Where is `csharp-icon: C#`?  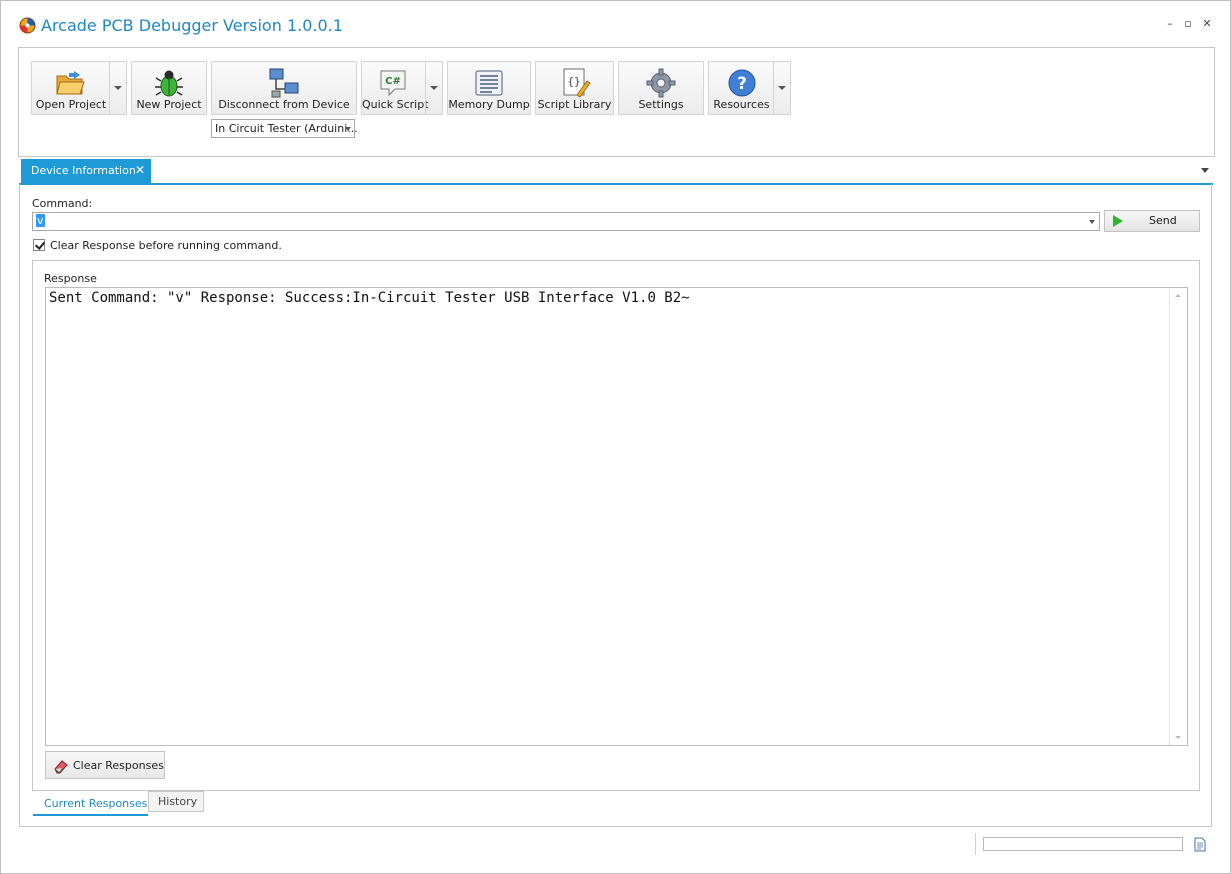
csharp-icon: C# is located at coordinates (393, 83).